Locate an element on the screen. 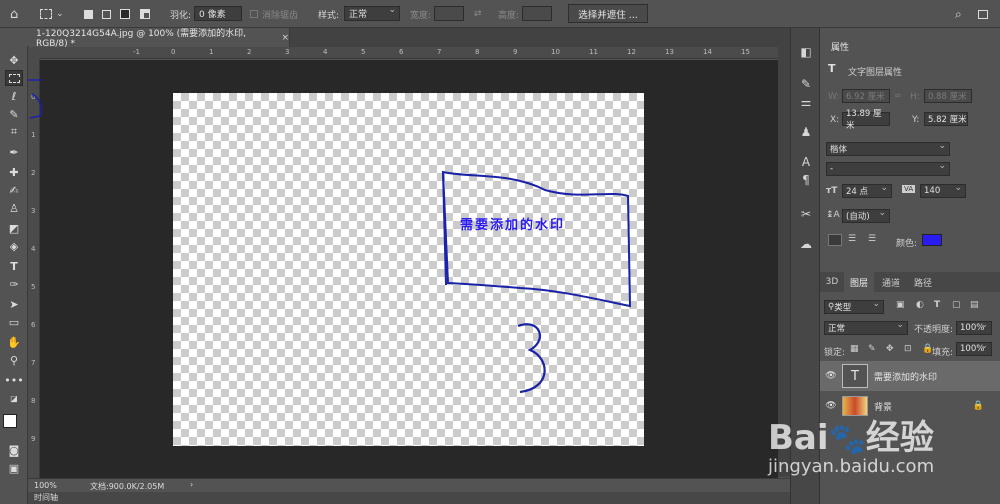  leading-icon: ↨A is located at coordinates (833, 215).